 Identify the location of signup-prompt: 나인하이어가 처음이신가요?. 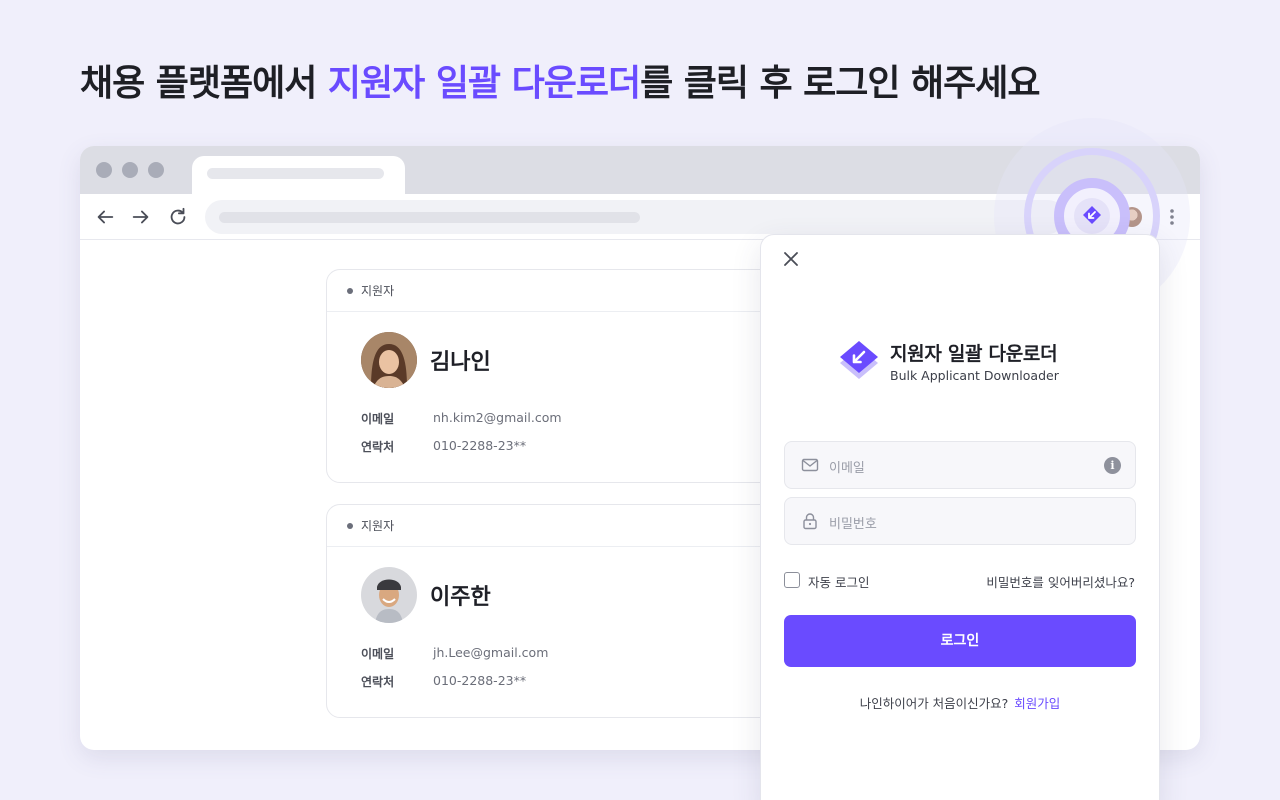
(934, 703).